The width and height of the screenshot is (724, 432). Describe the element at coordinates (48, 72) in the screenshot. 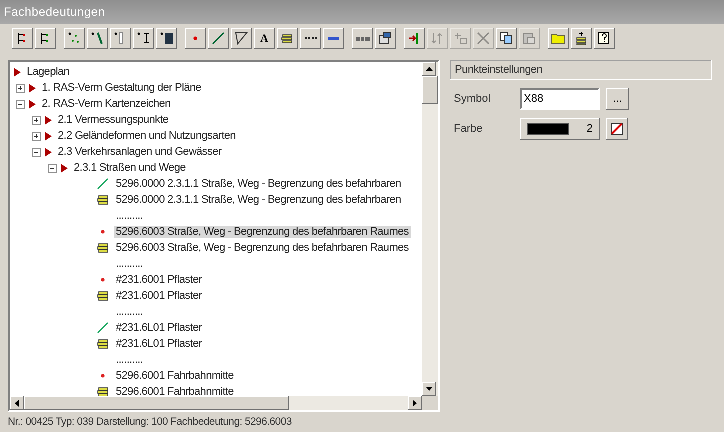

I see `tree-item: Lageplan` at that location.